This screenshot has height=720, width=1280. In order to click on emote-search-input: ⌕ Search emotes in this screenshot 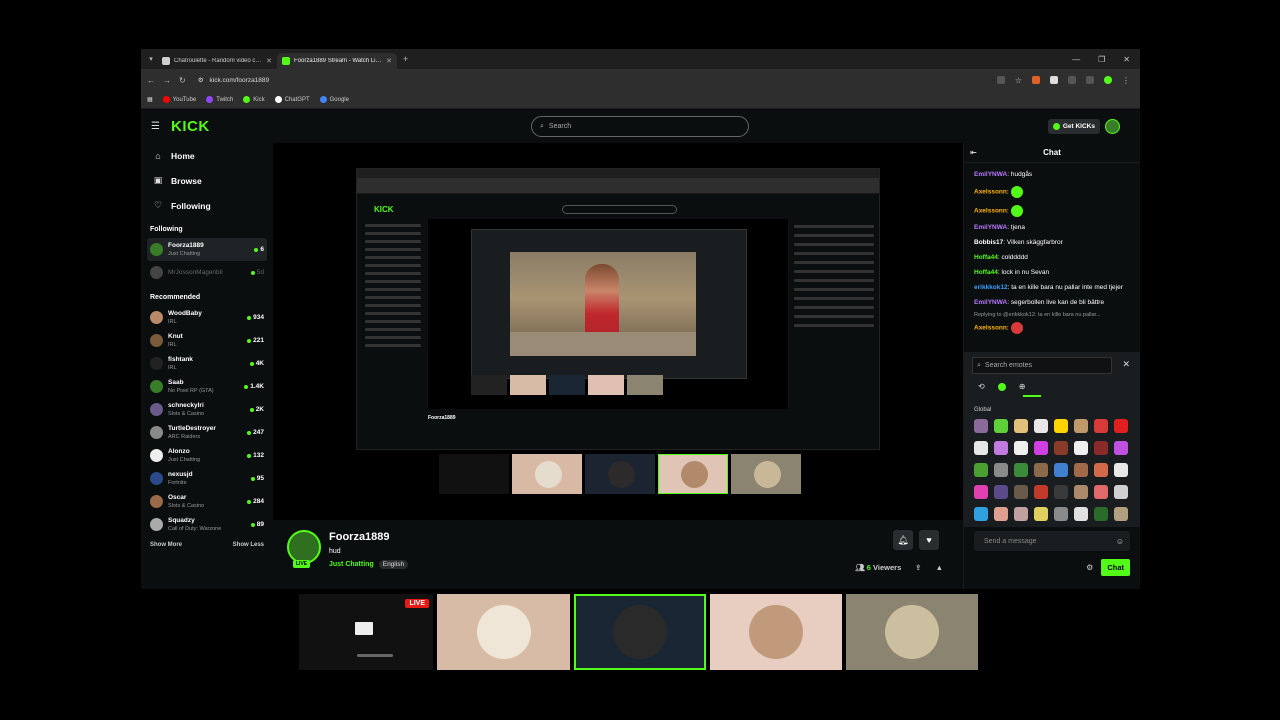, I will do `click(1042, 365)`.